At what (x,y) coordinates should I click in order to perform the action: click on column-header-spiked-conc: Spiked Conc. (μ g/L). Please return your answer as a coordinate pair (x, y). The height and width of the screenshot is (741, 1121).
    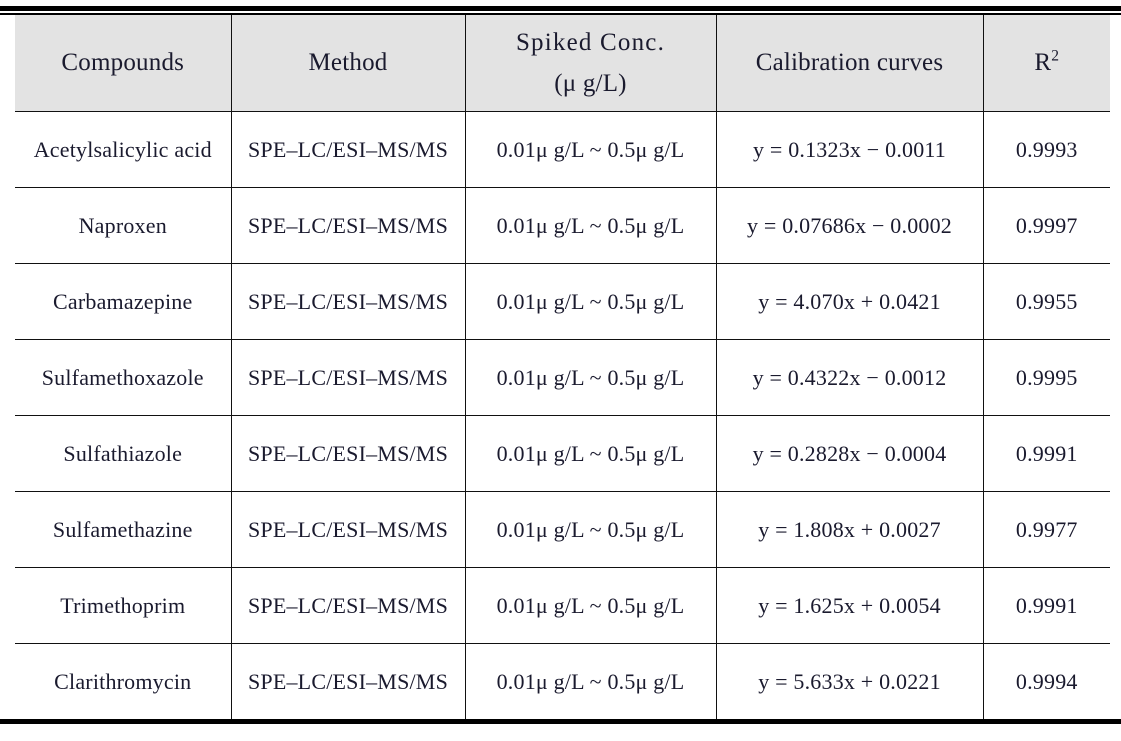
    Looking at the image, I should click on (590, 63).